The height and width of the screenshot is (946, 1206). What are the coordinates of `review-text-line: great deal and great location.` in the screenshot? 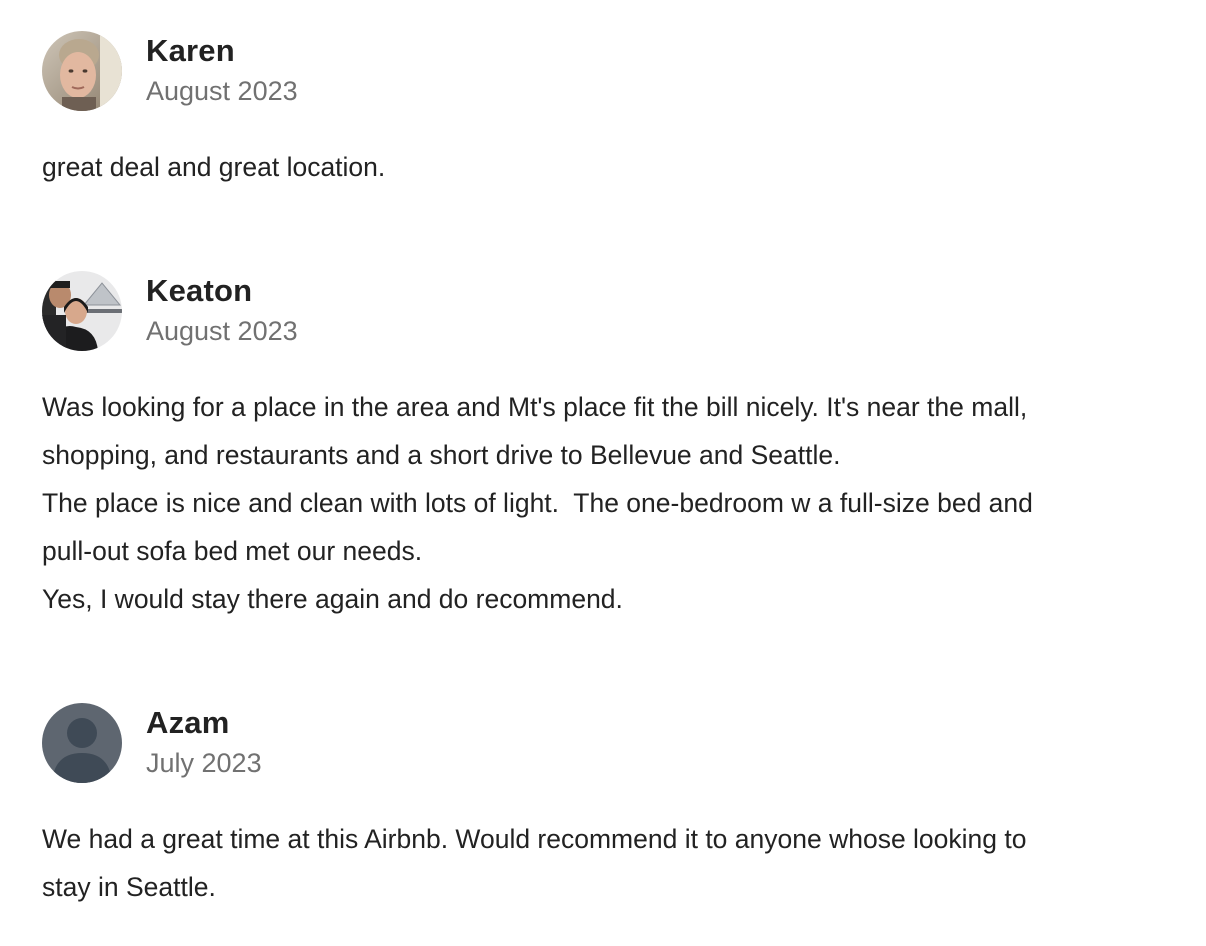 It's located at (214, 167).